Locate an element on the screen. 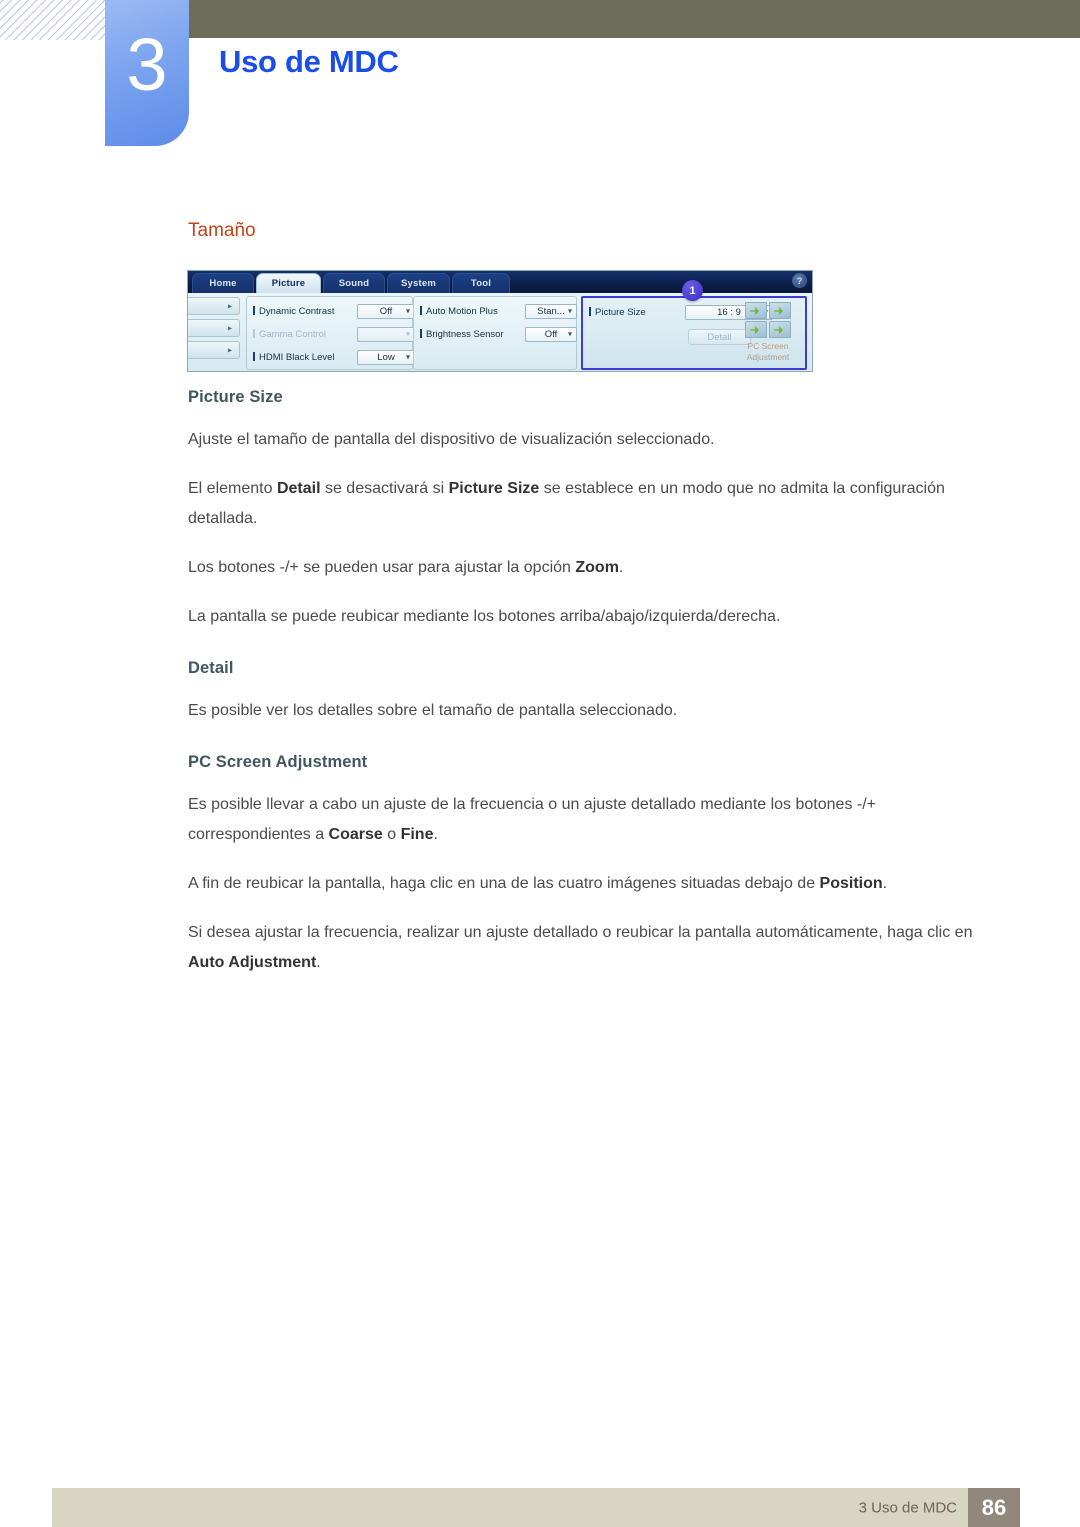 This screenshot has height=1527, width=1080. header-top-bar is located at coordinates (634, 19).